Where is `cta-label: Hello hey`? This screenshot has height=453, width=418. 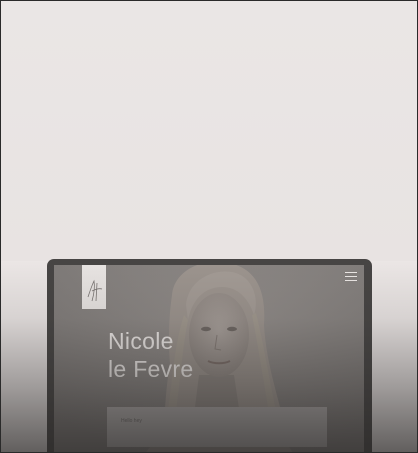 cta-label: Hello hey is located at coordinates (131, 421).